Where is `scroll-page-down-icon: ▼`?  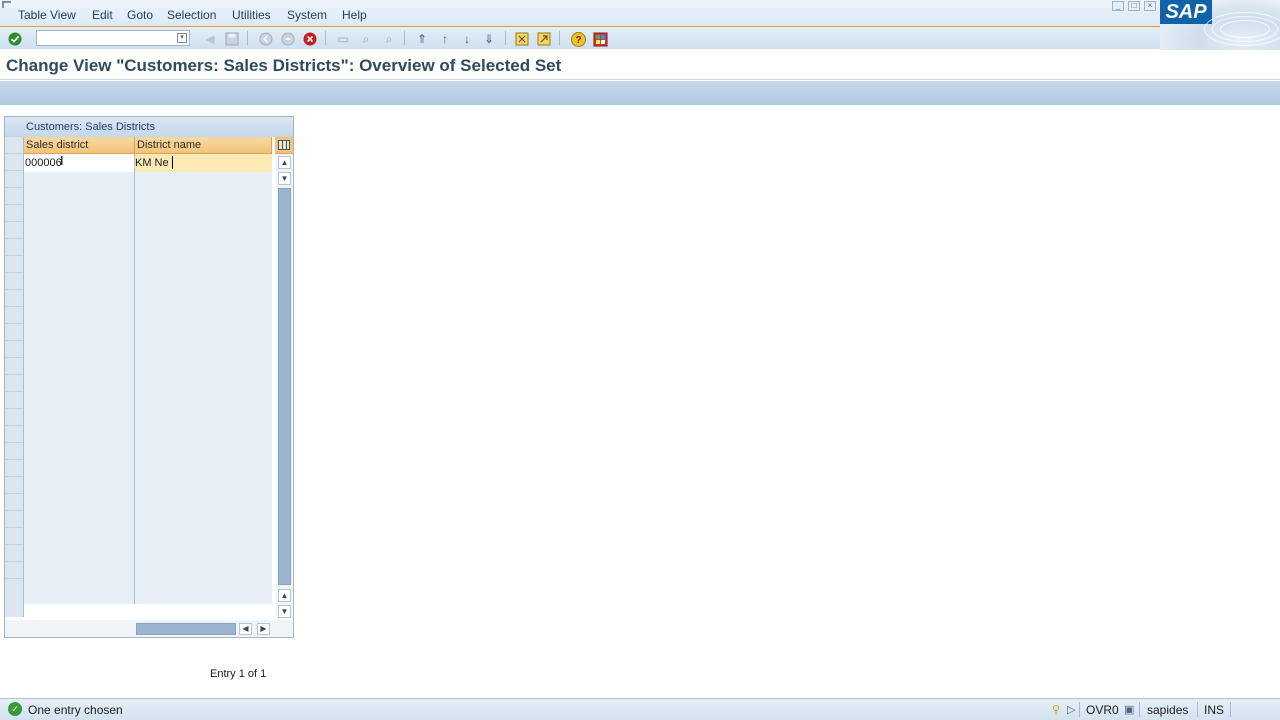 scroll-page-down-icon: ▼ is located at coordinates (284, 178).